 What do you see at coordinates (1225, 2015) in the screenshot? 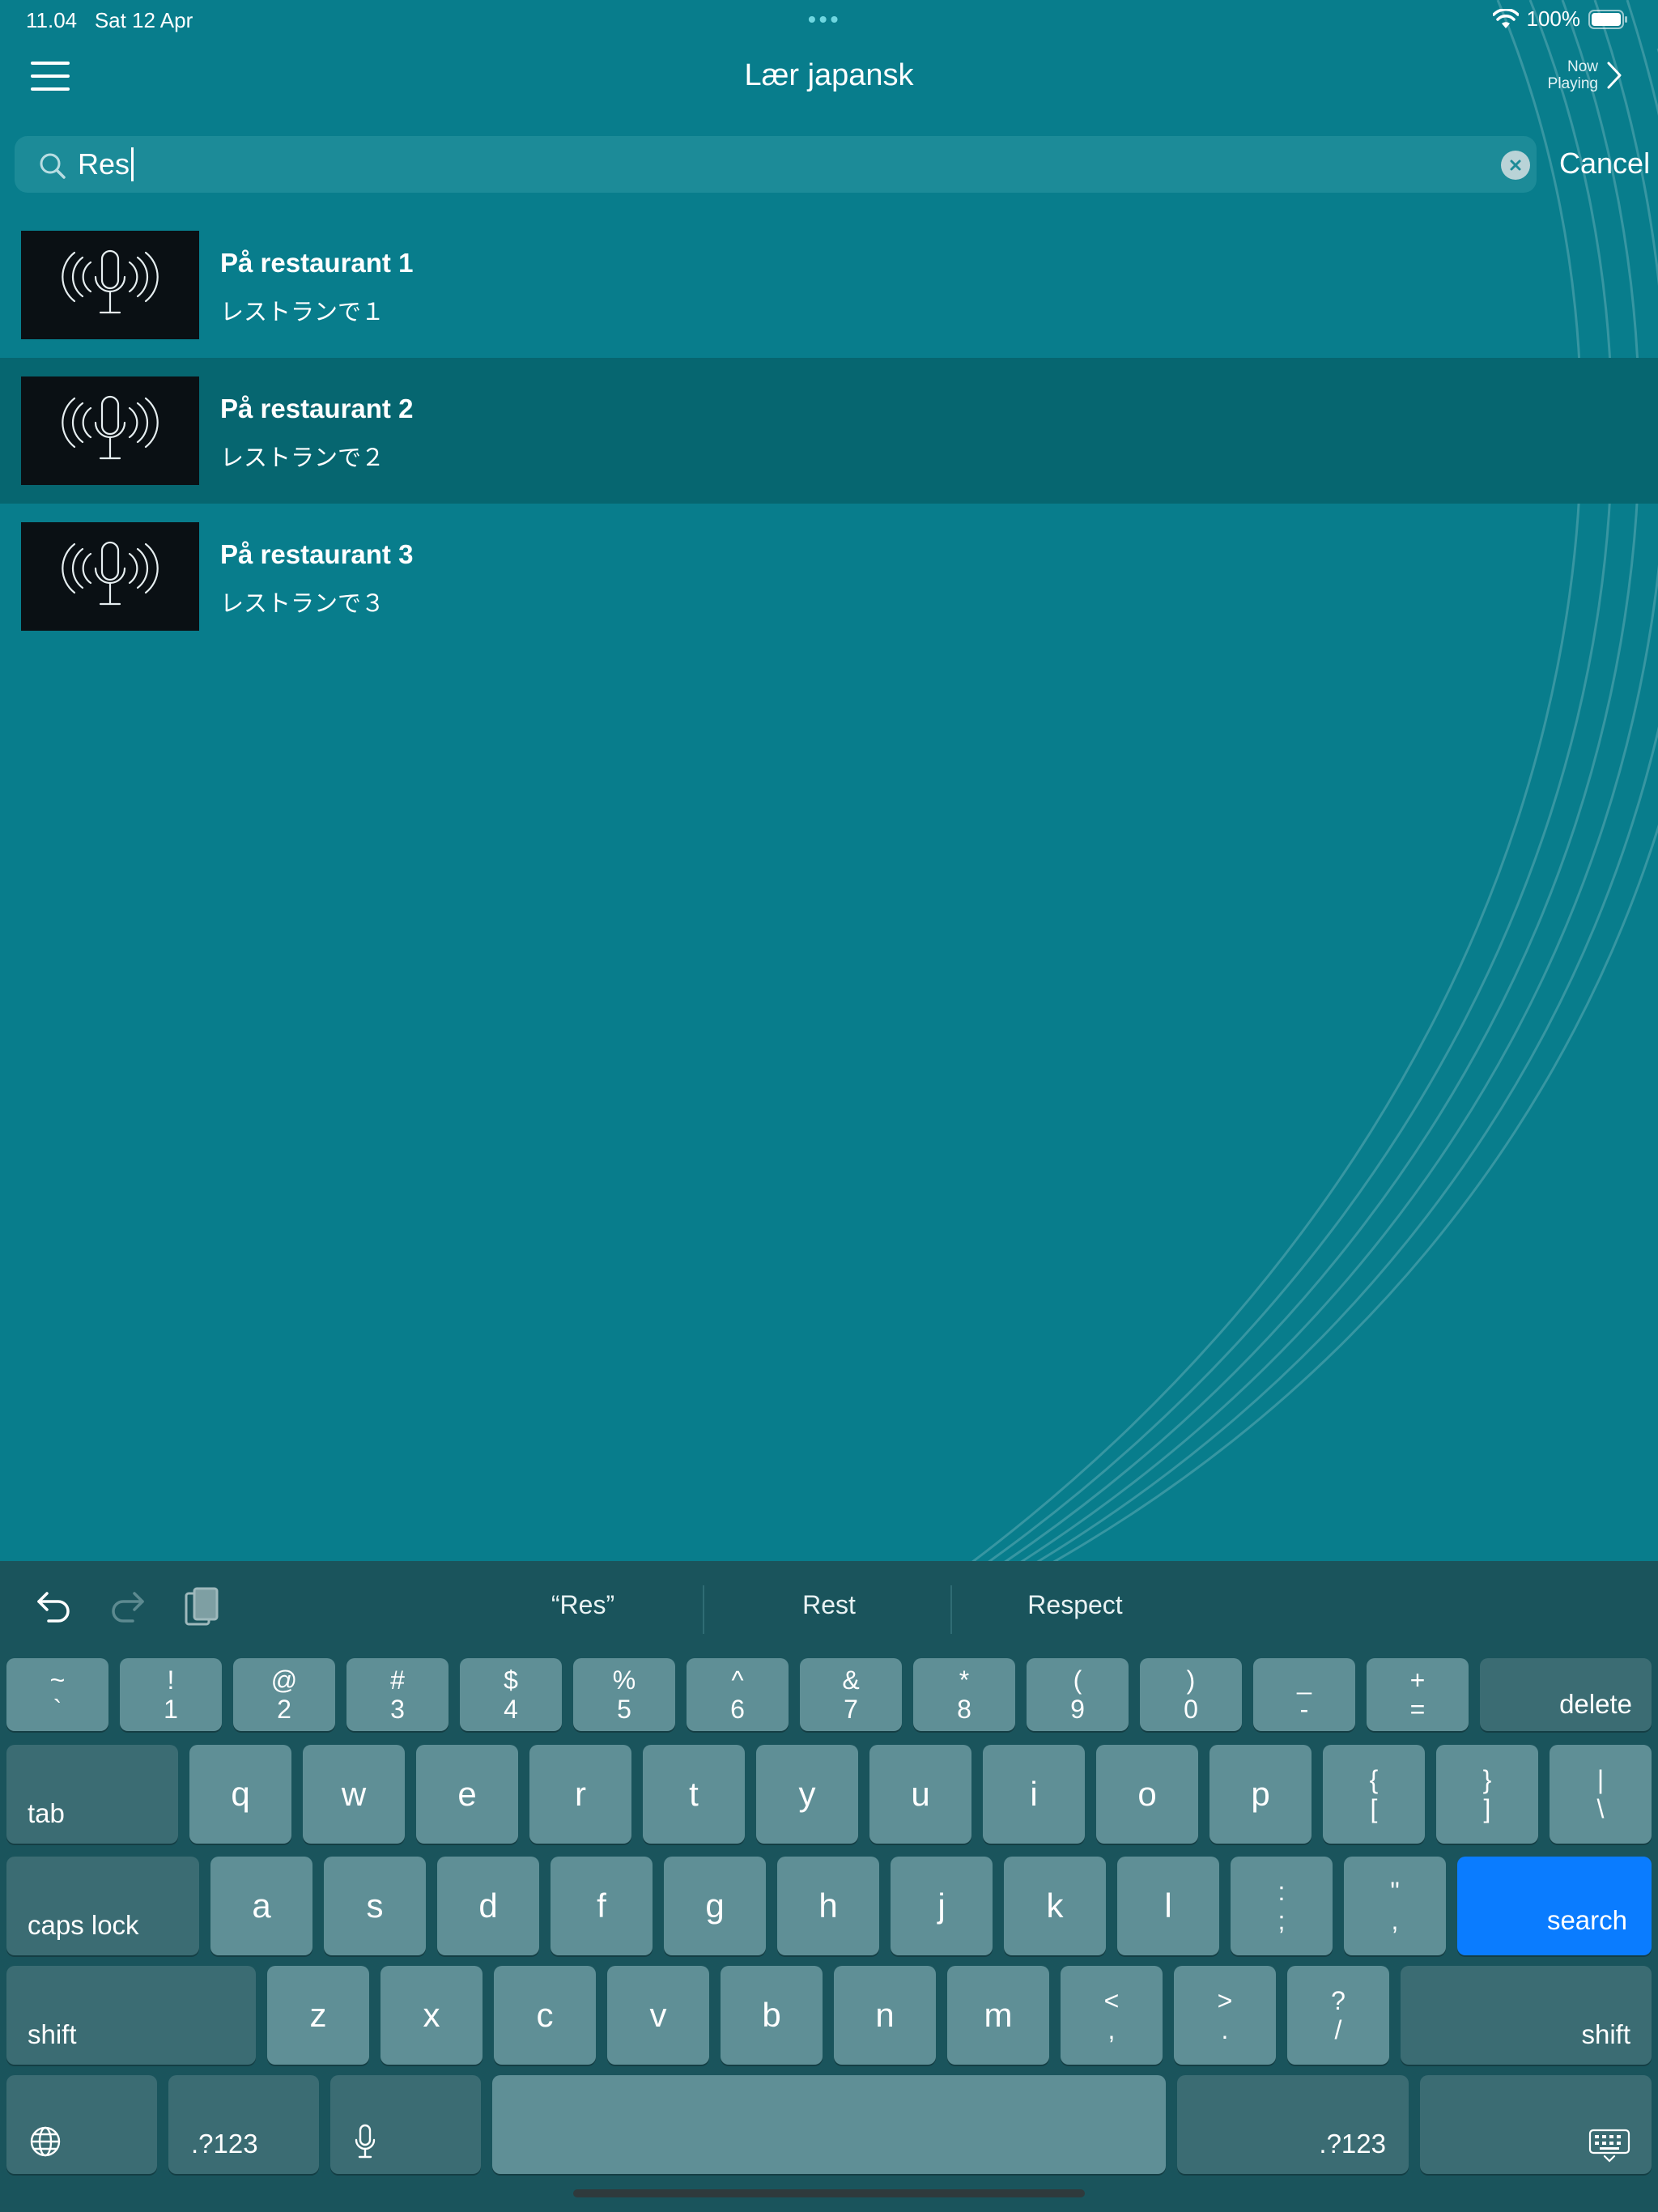
I see `key-symbol: >.` at bounding box center [1225, 2015].